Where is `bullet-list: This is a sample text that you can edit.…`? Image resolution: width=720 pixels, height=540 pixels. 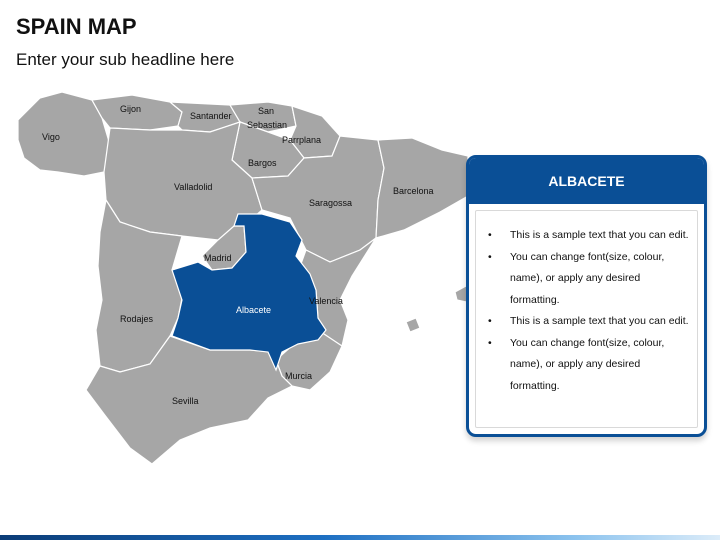
bullet-list: This is a sample text that you can edit.… is located at coordinates (587, 311).